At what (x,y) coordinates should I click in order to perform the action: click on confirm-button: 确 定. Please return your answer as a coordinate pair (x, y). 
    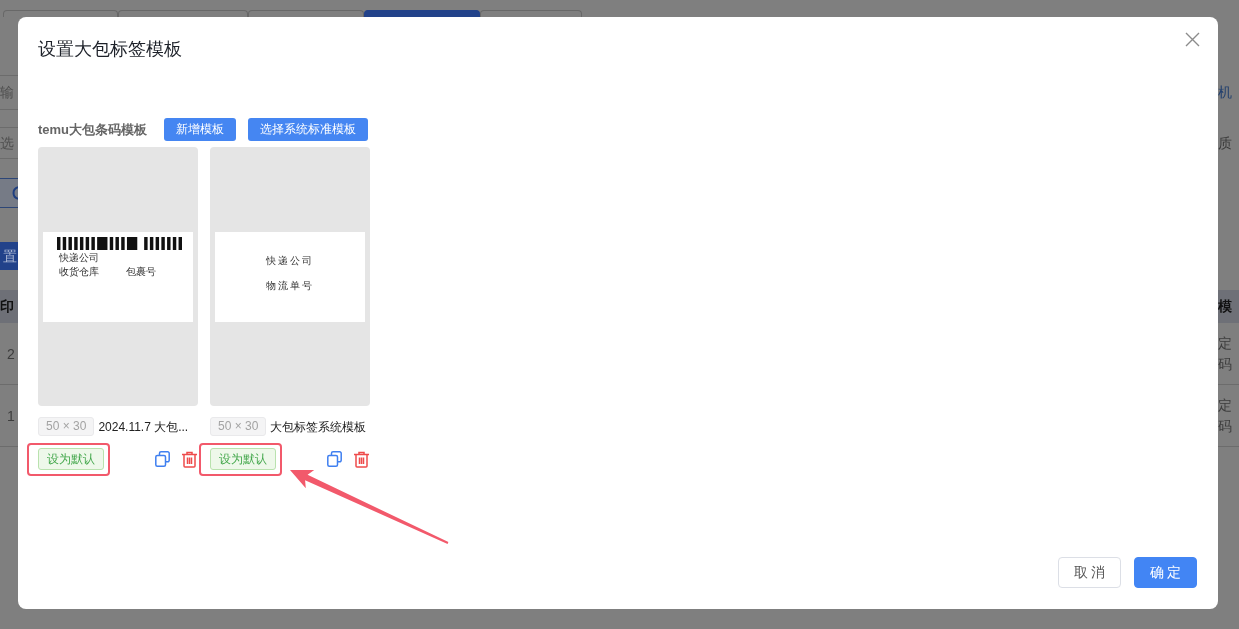
    Looking at the image, I should click on (1165, 572).